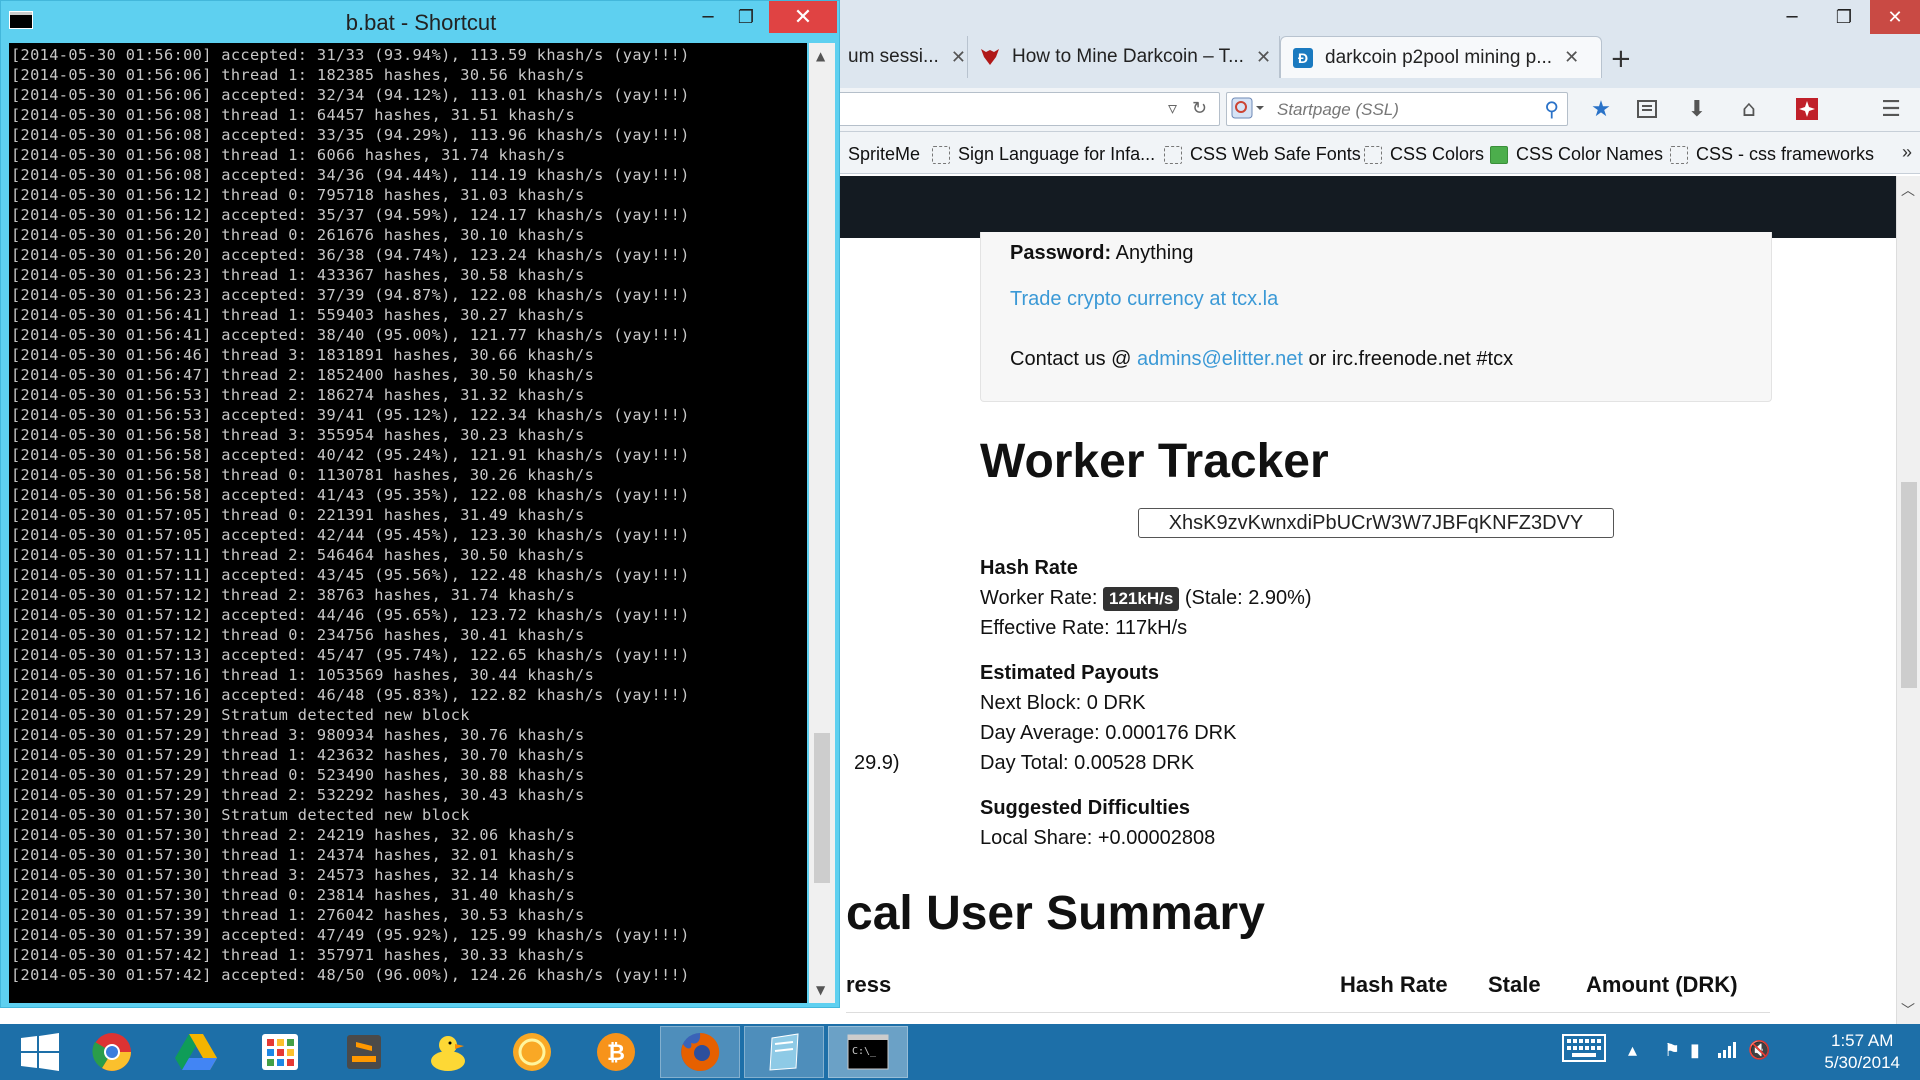 Image resolution: width=1920 pixels, height=1080 pixels. I want to click on taskbar-duck, so click(448, 1052).